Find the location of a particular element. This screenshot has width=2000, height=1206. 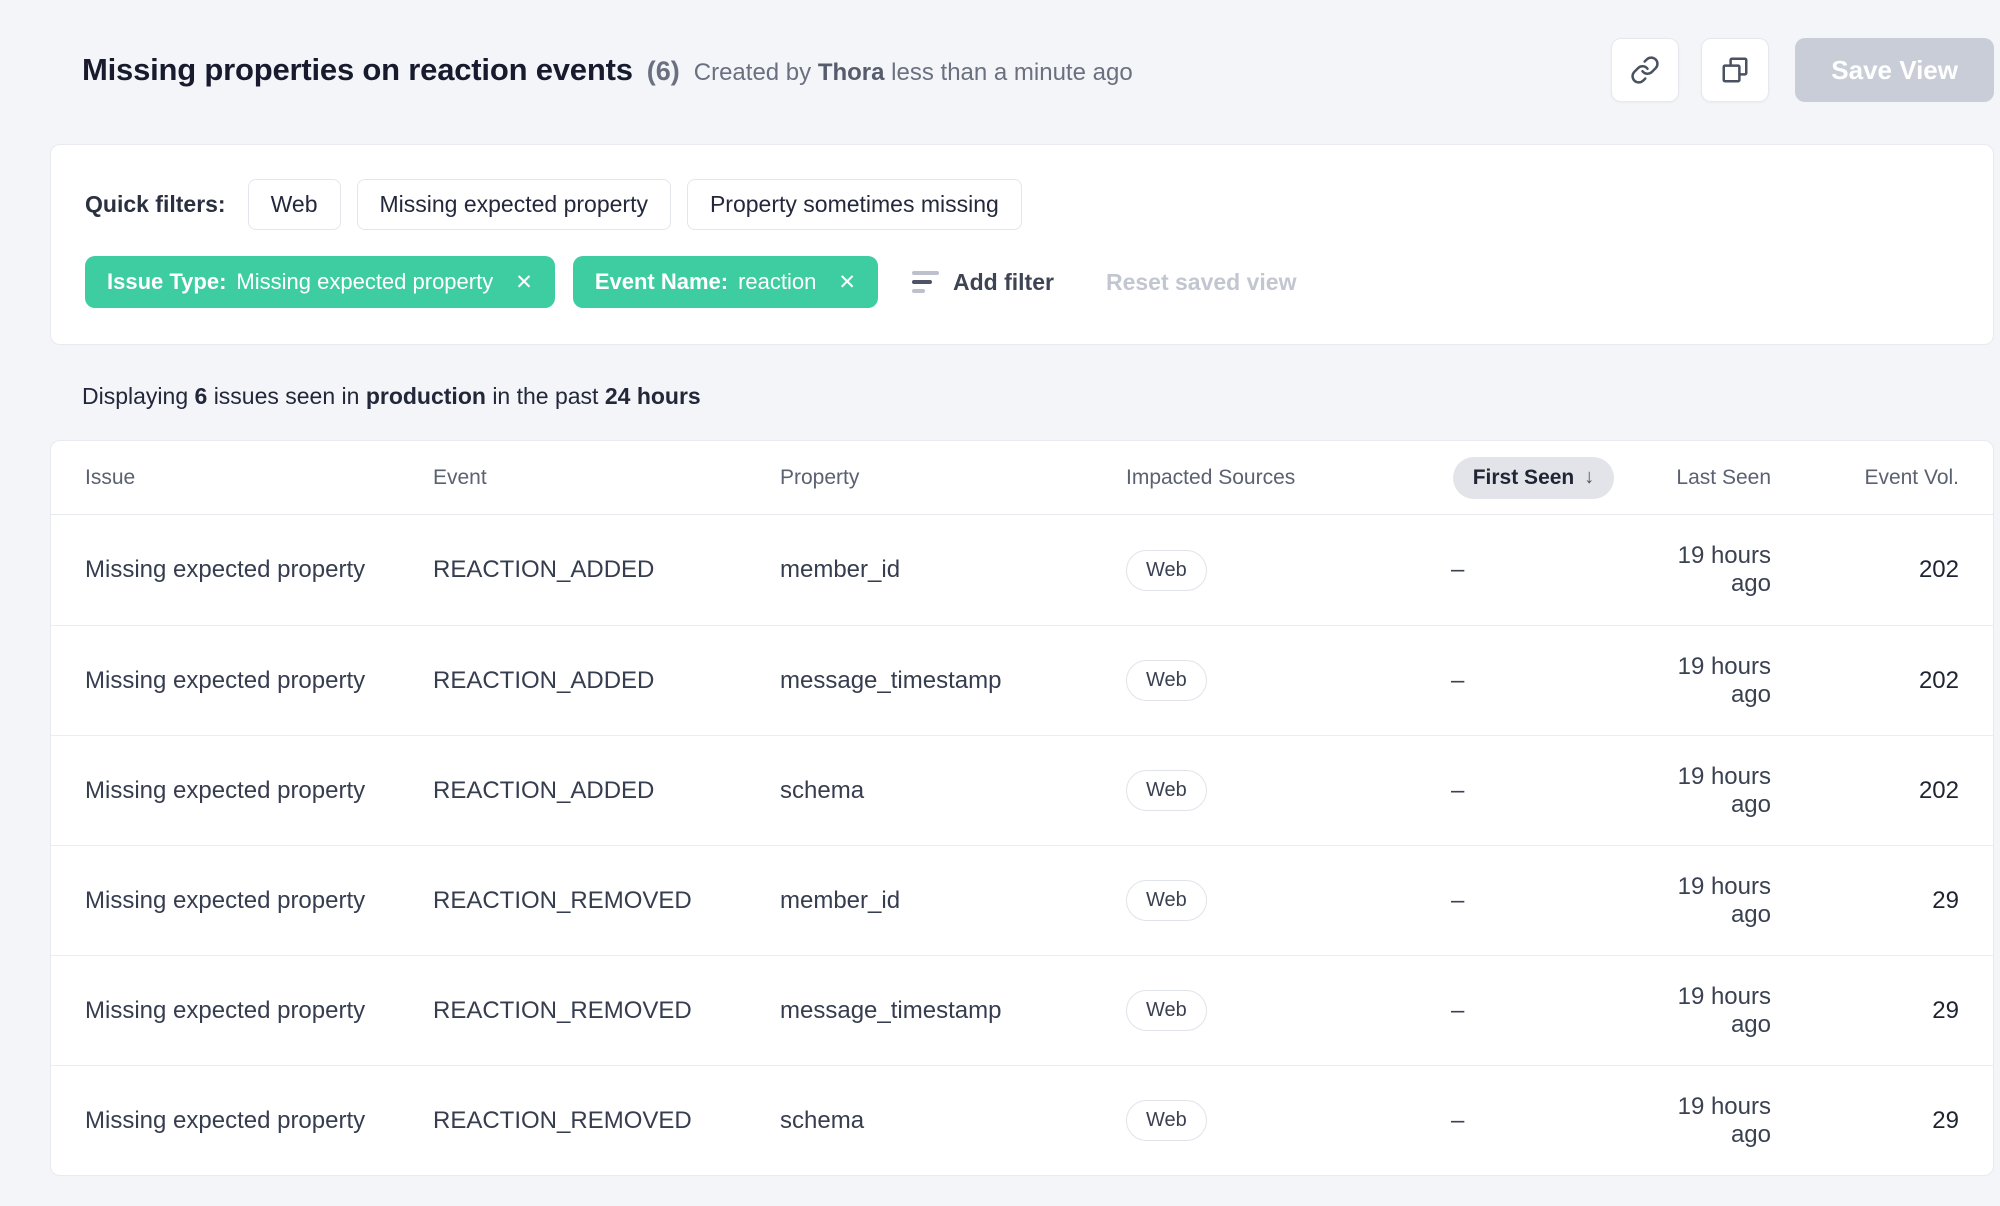

summary-environment: production is located at coordinates (425, 396).